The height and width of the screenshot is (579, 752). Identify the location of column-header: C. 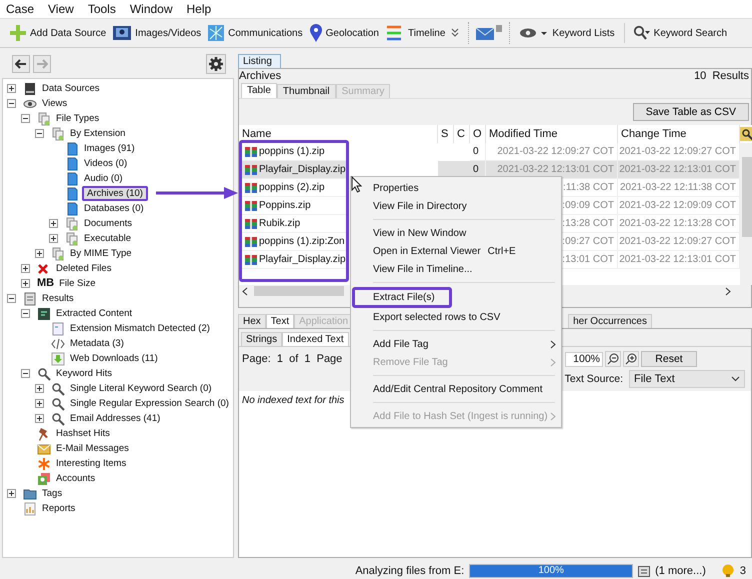
(462, 134).